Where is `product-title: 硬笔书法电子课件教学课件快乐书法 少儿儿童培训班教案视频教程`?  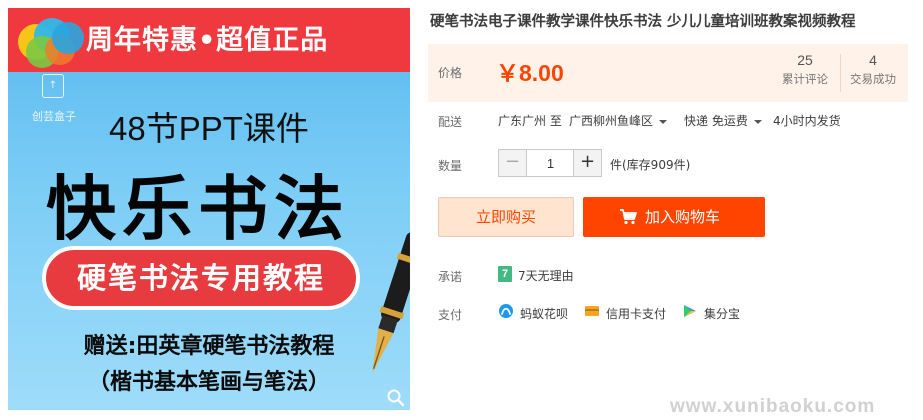 product-title: 硬笔书法电子课件教学课件快乐书法 少儿儿童培训班教案视频教程 is located at coordinates (643, 22).